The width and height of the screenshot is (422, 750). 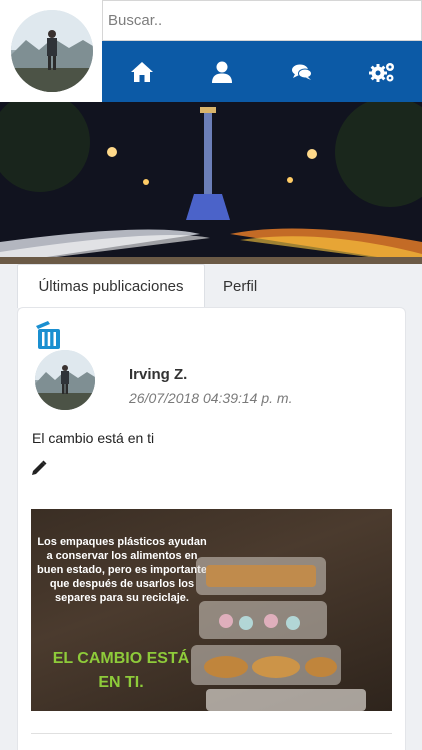 I want to click on user-icon, so click(x=222, y=72).